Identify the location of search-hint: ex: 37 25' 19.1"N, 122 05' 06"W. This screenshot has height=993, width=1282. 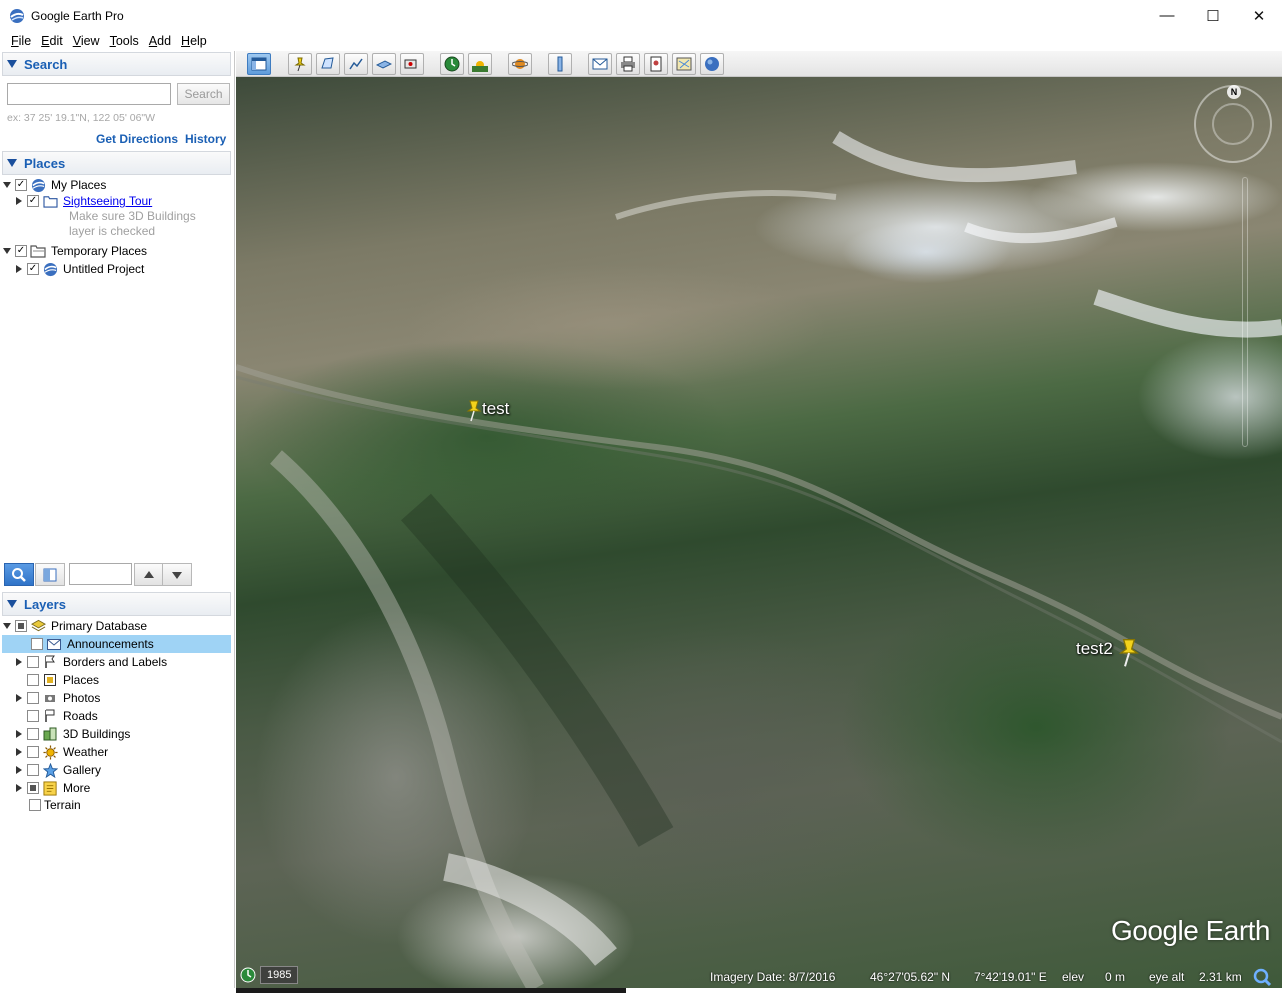
(81, 118).